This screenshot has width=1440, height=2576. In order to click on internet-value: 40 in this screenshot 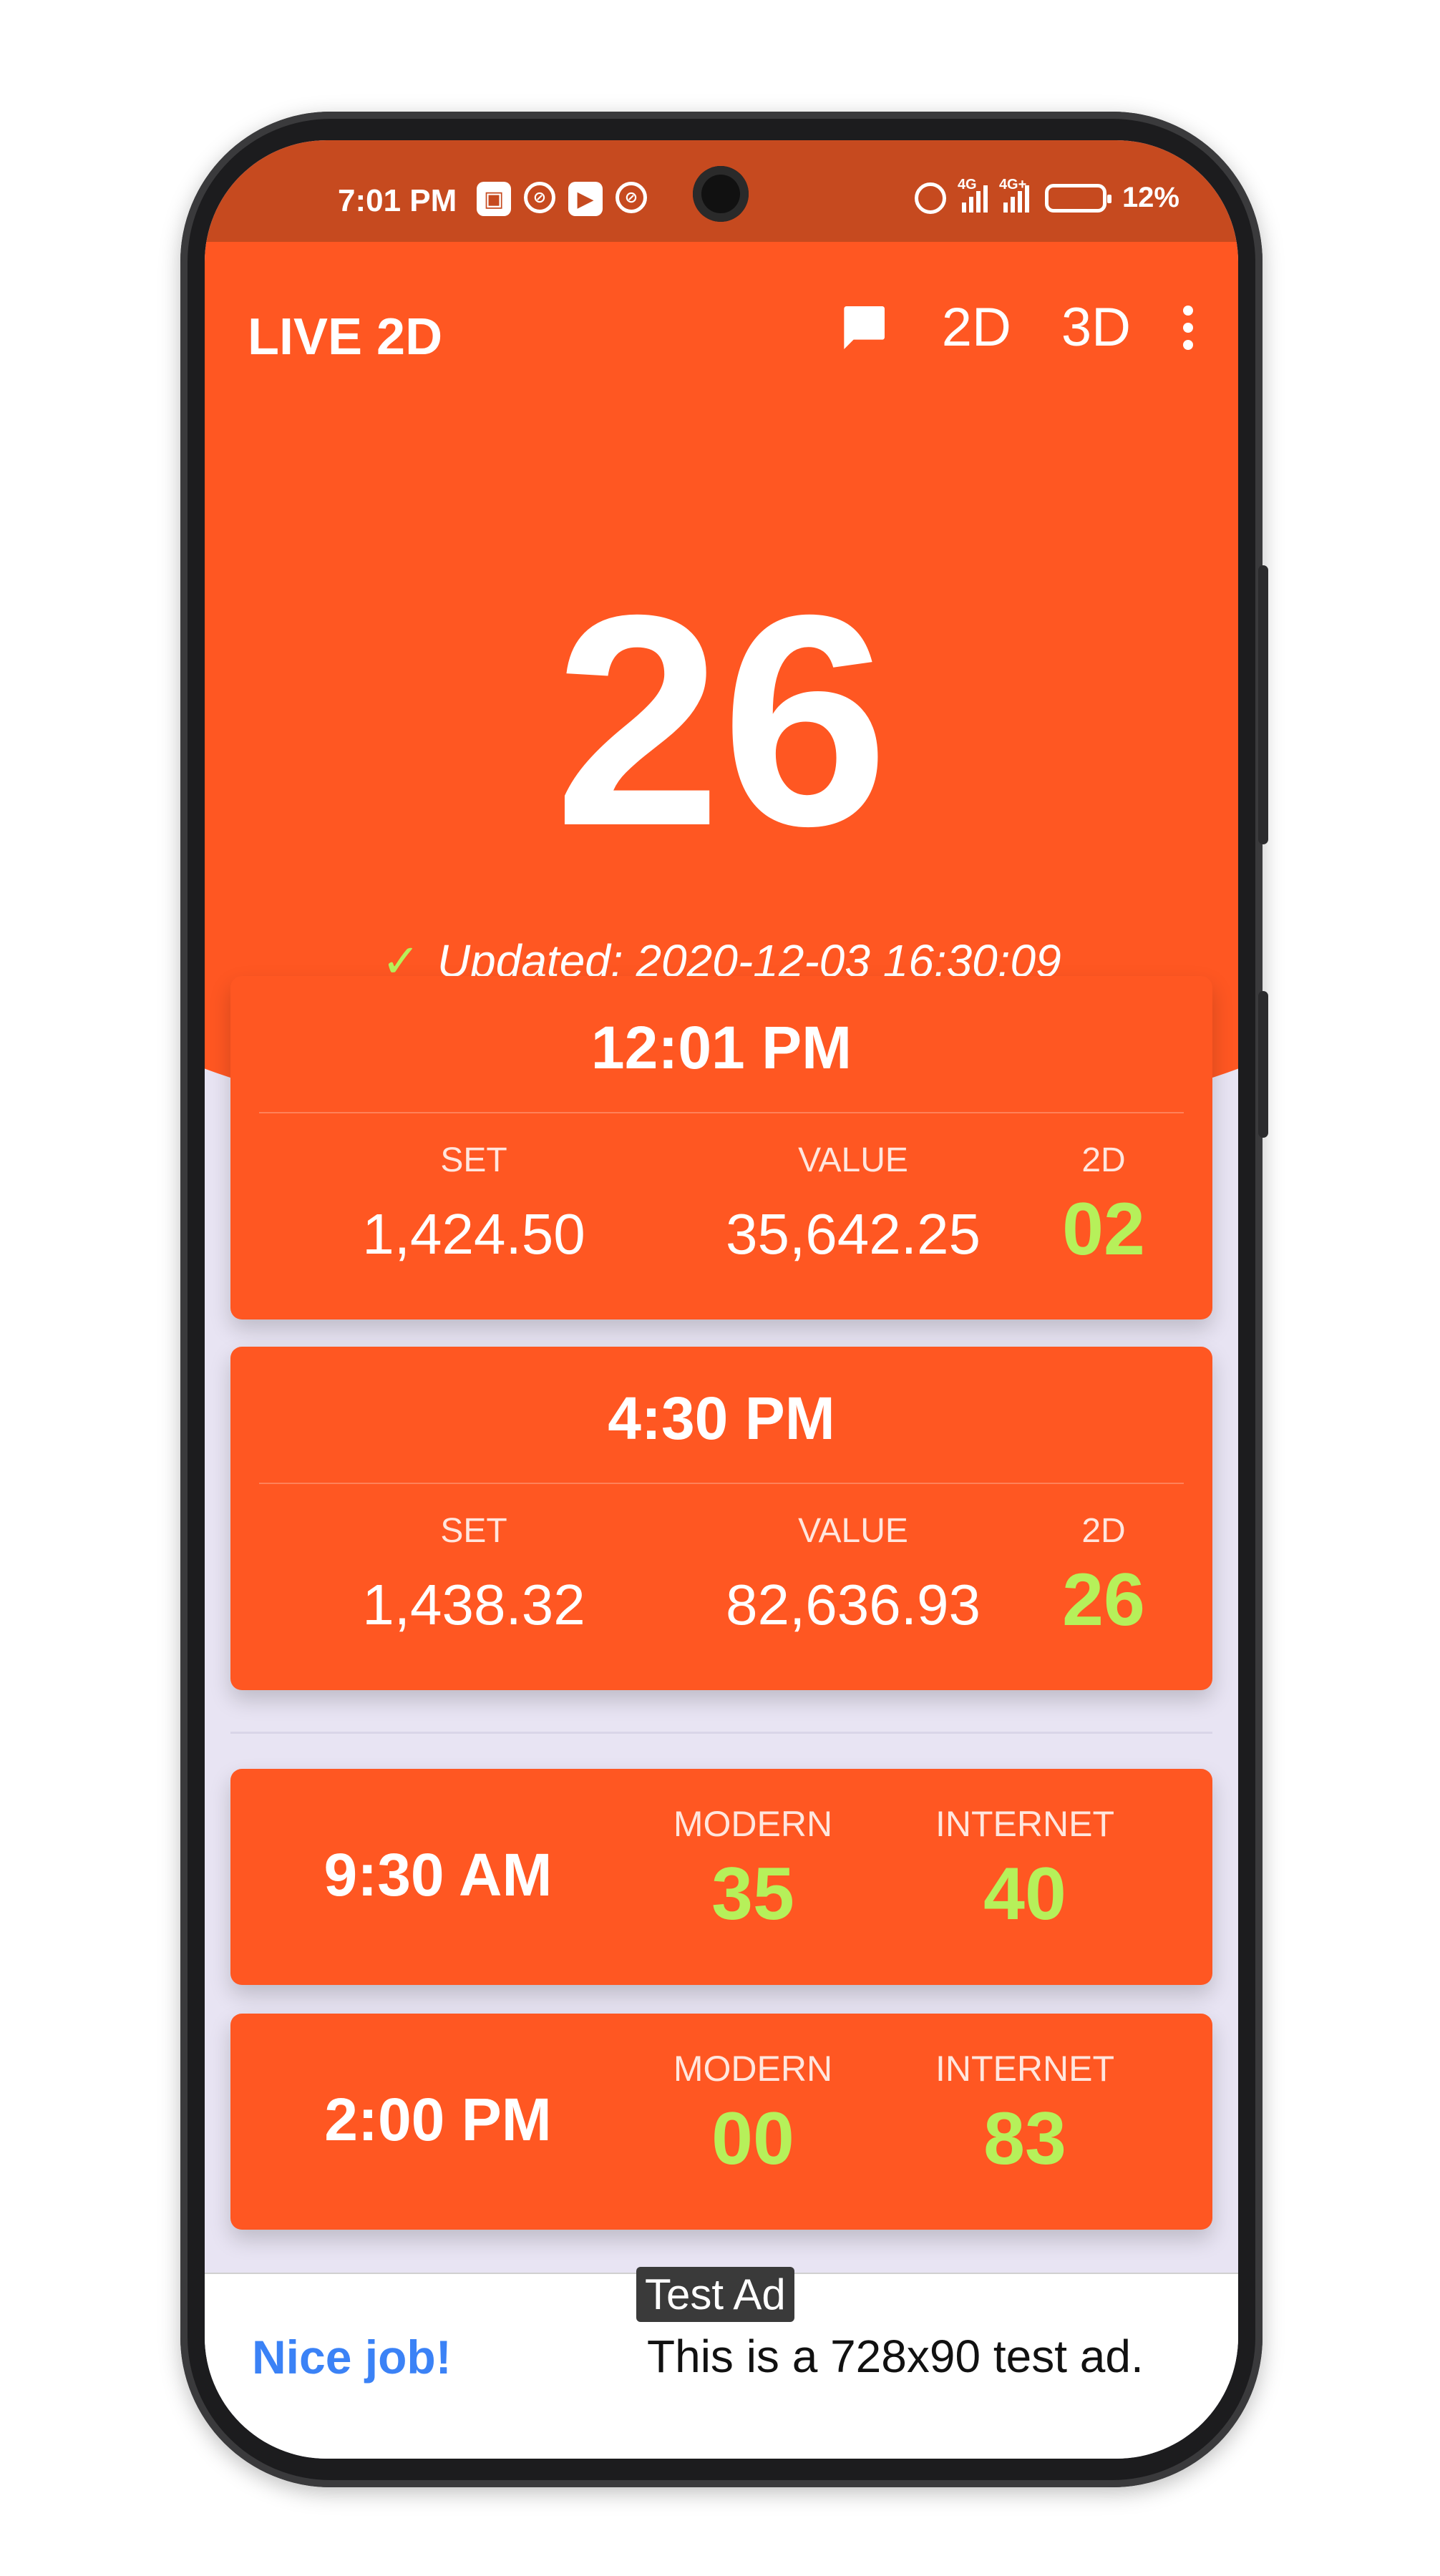, I will do `click(1024, 1894)`.